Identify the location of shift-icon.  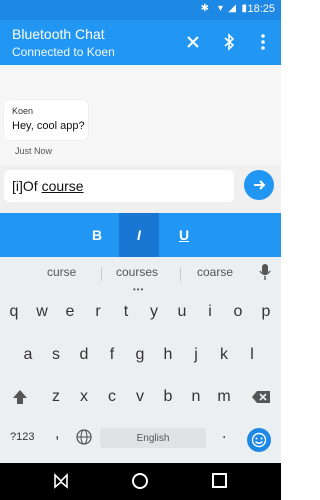
(20, 397).